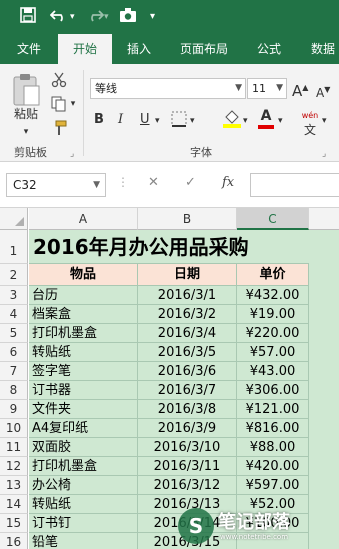 This screenshot has height=549, width=339. What do you see at coordinates (300, 89) in the screenshot?
I see `increase-font-size-icon: A▲` at bounding box center [300, 89].